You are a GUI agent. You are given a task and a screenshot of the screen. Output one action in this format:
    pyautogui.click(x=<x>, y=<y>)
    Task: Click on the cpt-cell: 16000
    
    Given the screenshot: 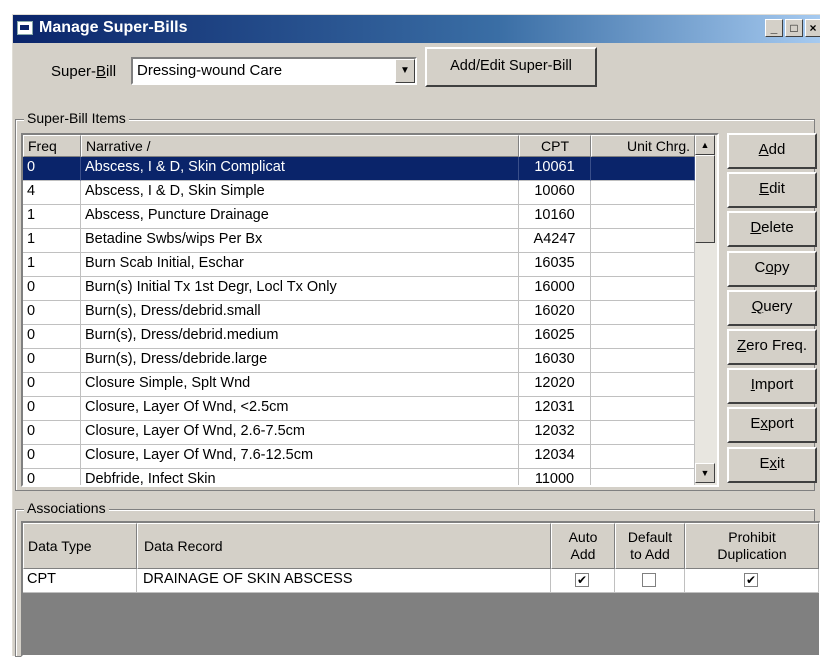 What is the action you would take?
    pyautogui.click(x=555, y=289)
    